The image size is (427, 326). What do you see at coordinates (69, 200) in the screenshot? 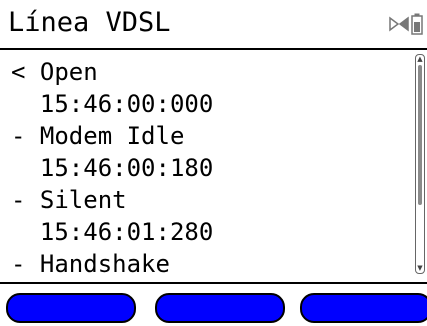
I see `log-line: - Silent` at bounding box center [69, 200].